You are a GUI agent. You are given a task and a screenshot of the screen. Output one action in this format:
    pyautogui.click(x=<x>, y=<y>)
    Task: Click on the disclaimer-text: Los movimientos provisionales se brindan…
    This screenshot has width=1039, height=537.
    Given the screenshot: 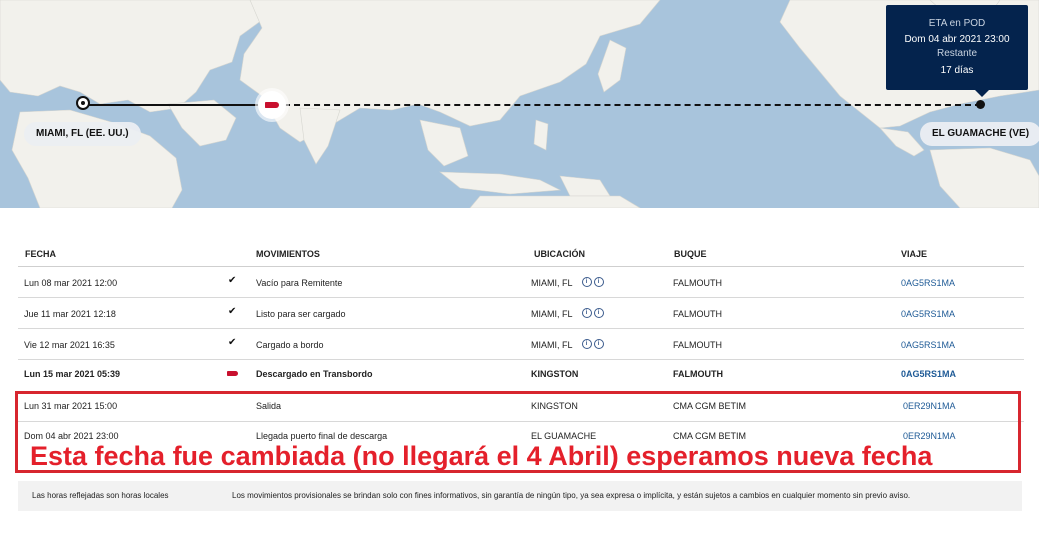 What is the action you would take?
    pyautogui.click(x=571, y=495)
    